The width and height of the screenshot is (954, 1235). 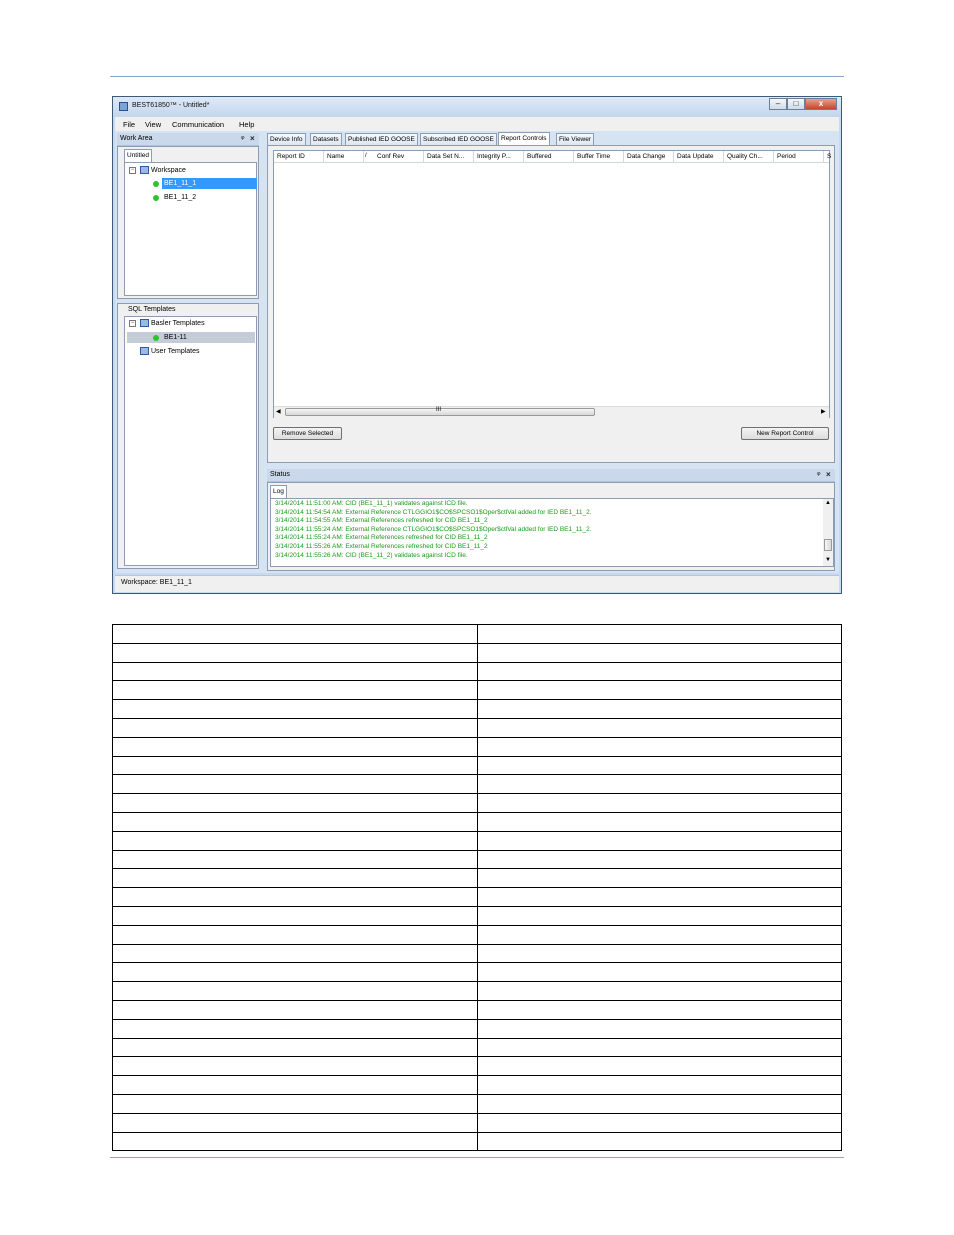 I want to click on col-conf-rev: Conf Rev, so click(x=399, y=156).